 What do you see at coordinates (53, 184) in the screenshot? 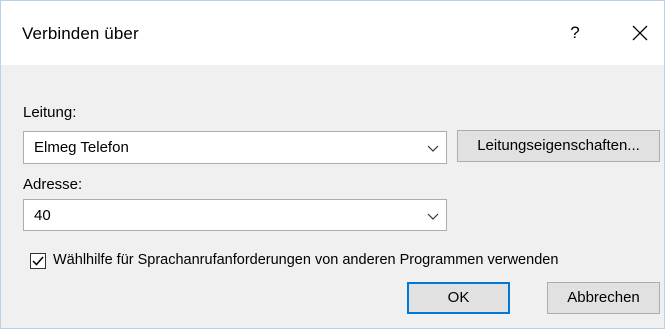
I see `address-label: Adresse:` at bounding box center [53, 184].